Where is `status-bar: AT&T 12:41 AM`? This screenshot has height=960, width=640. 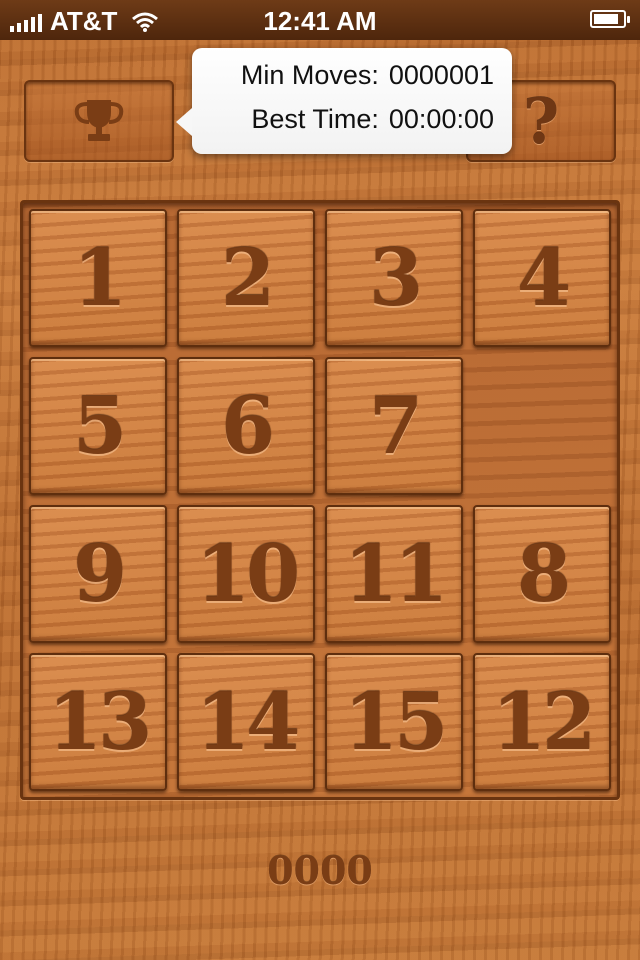 status-bar: AT&T 12:41 AM is located at coordinates (320, 20).